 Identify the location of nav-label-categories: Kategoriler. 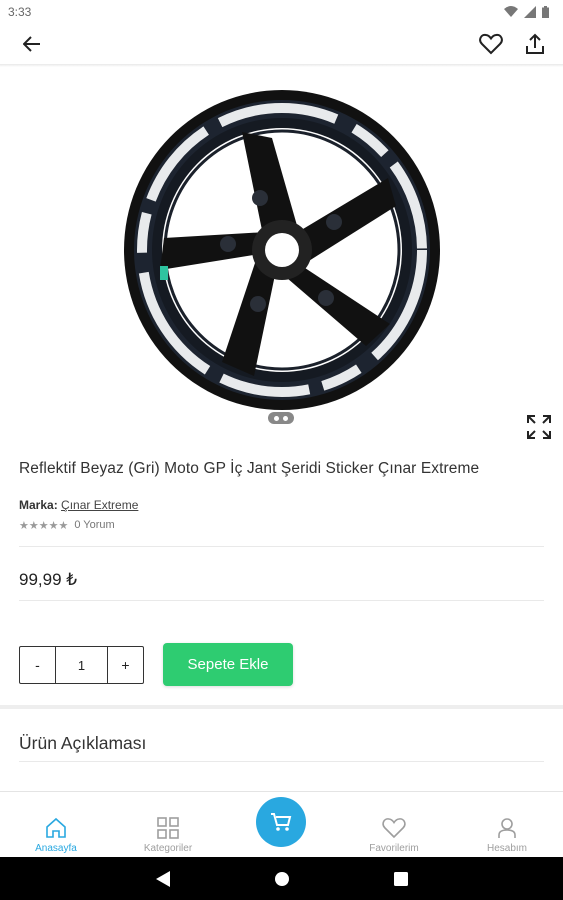
(168, 848).